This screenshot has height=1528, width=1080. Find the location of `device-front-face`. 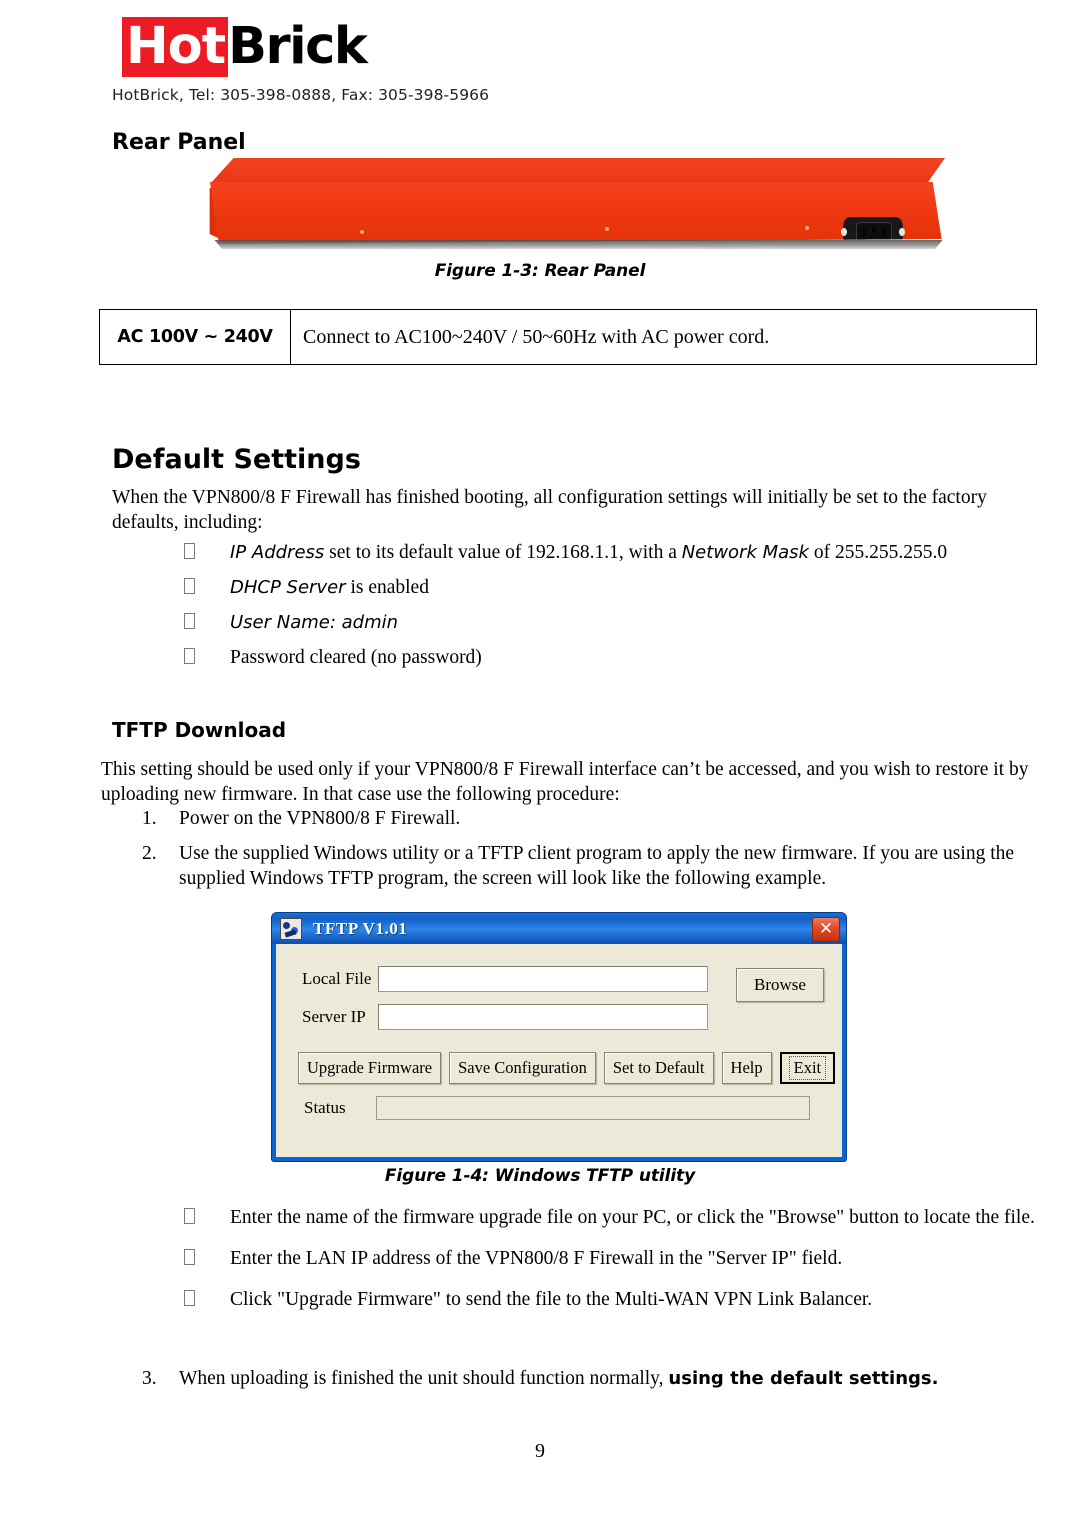

device-front-face is located at coordinates (576, 213).